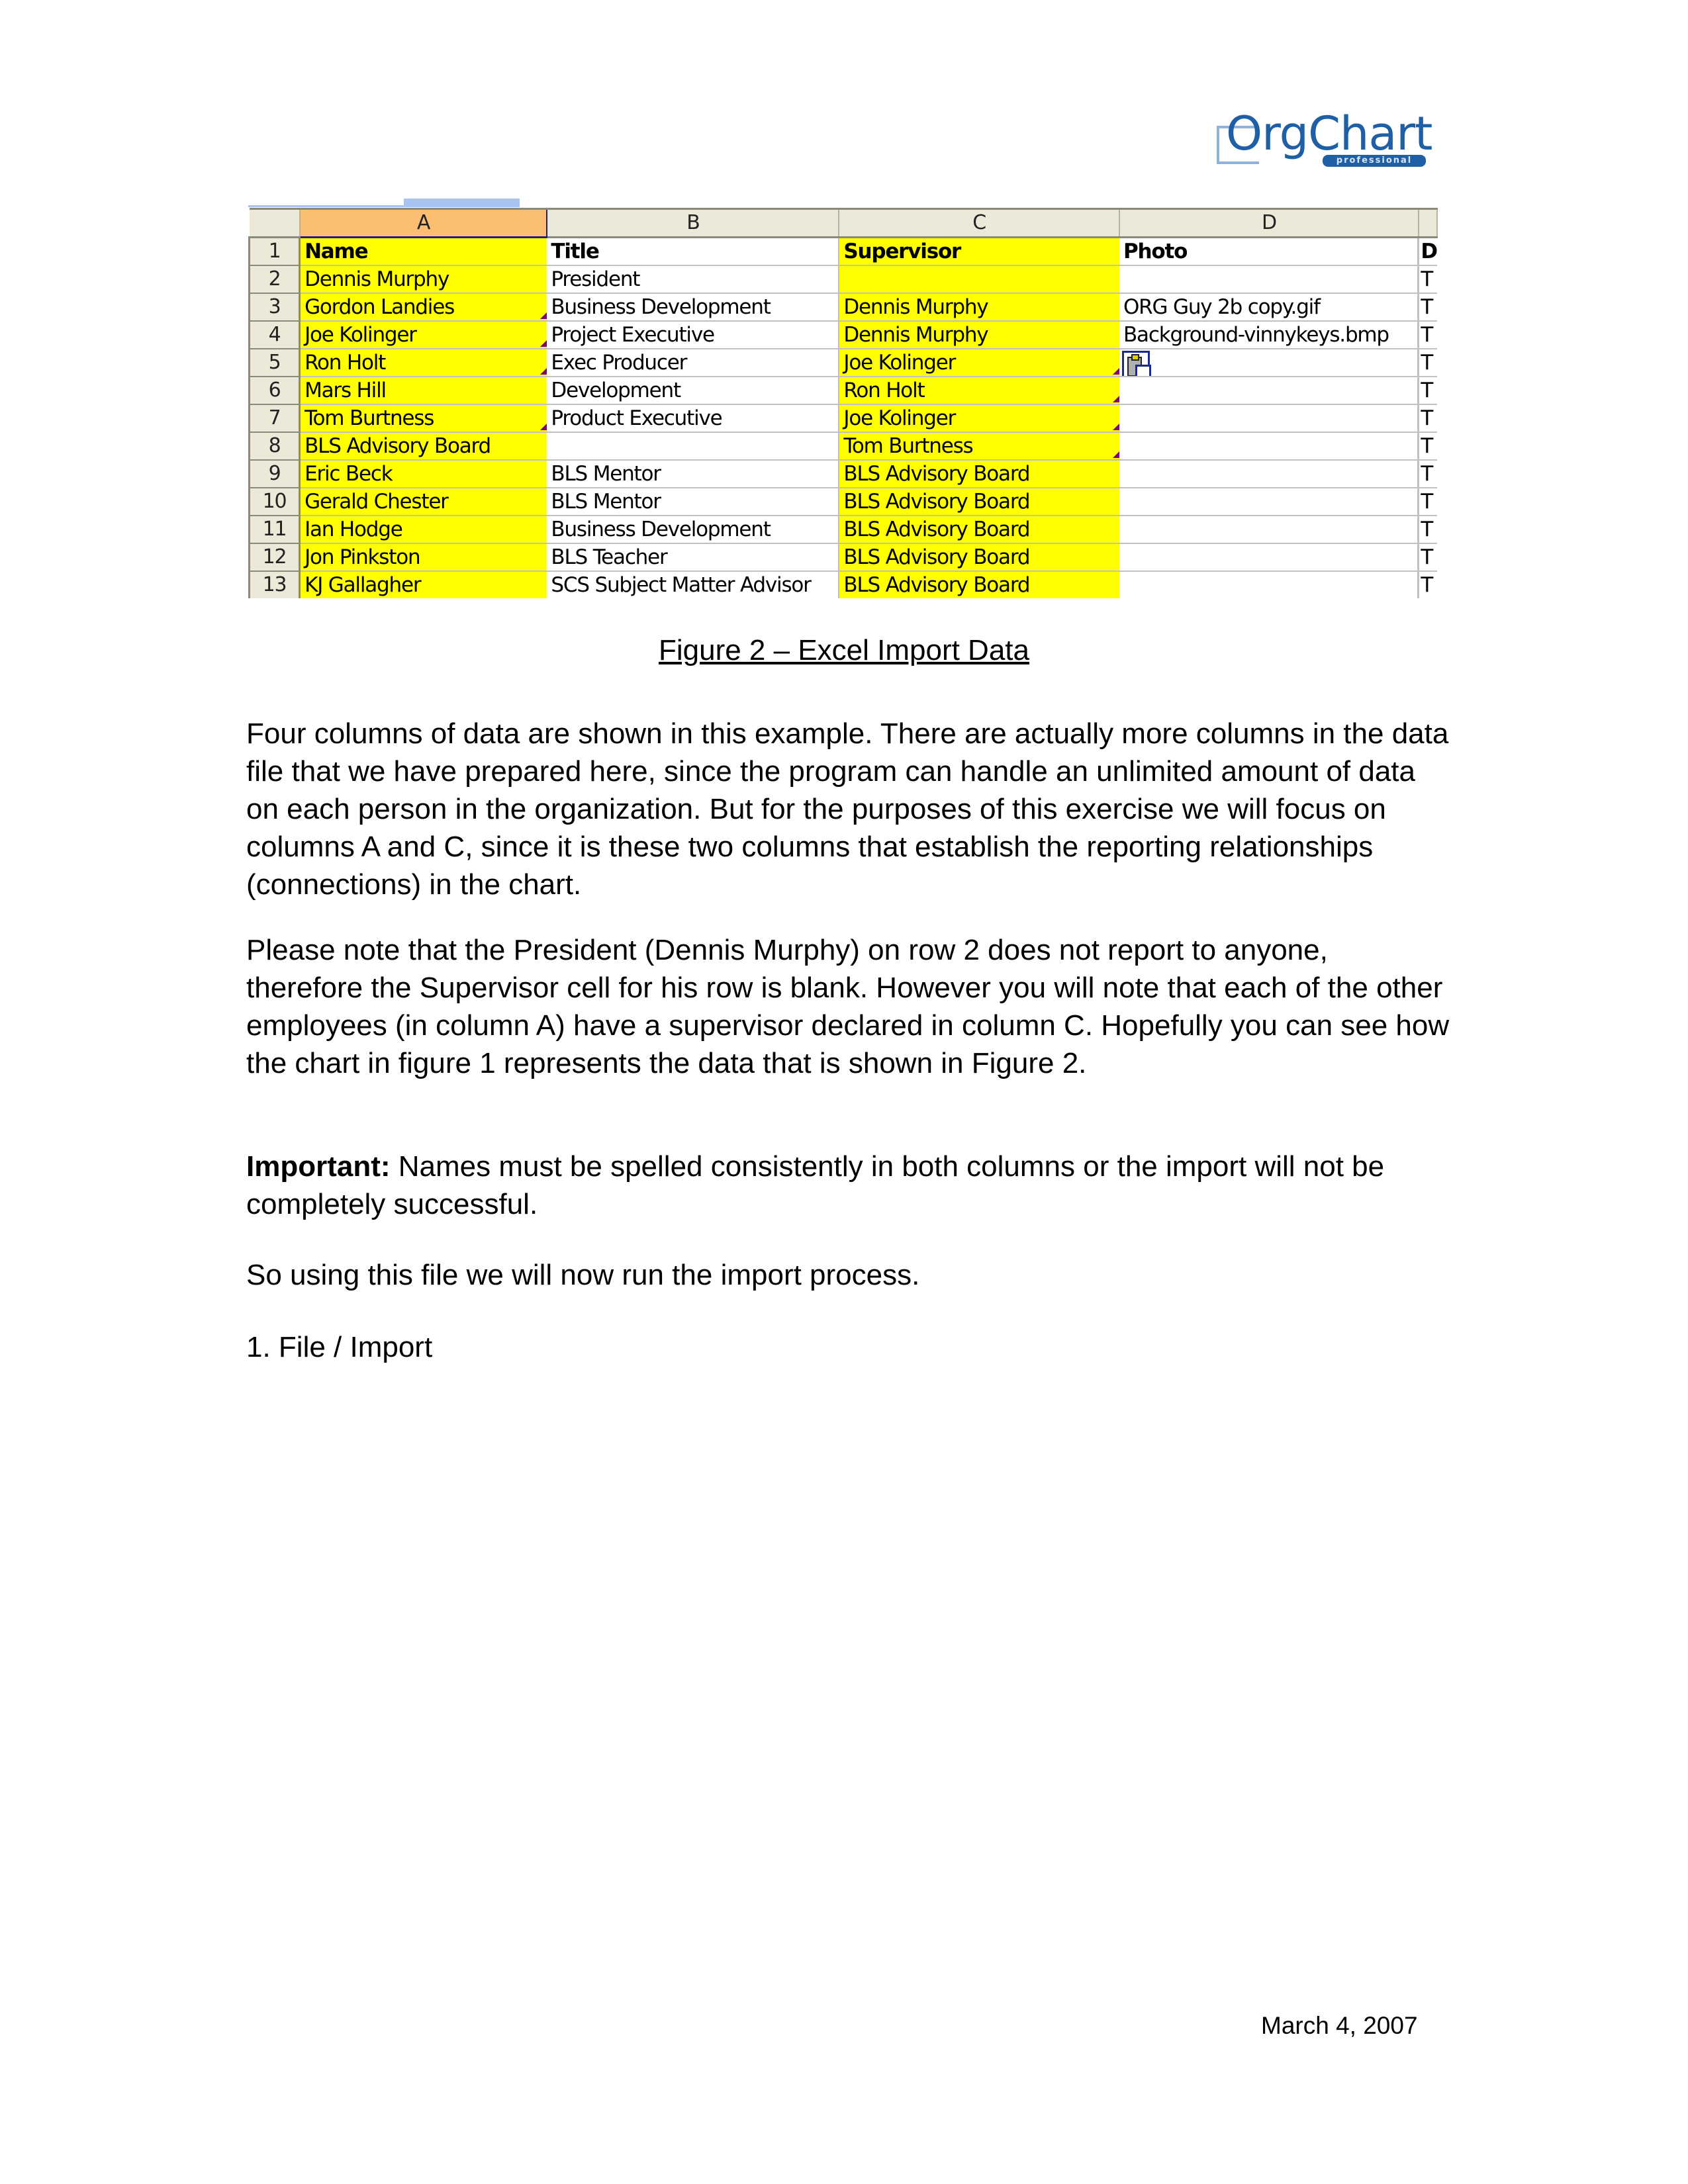 This screenshot has width=1688, height=2184. I want to click on row-header: 9, so click(274, 474).